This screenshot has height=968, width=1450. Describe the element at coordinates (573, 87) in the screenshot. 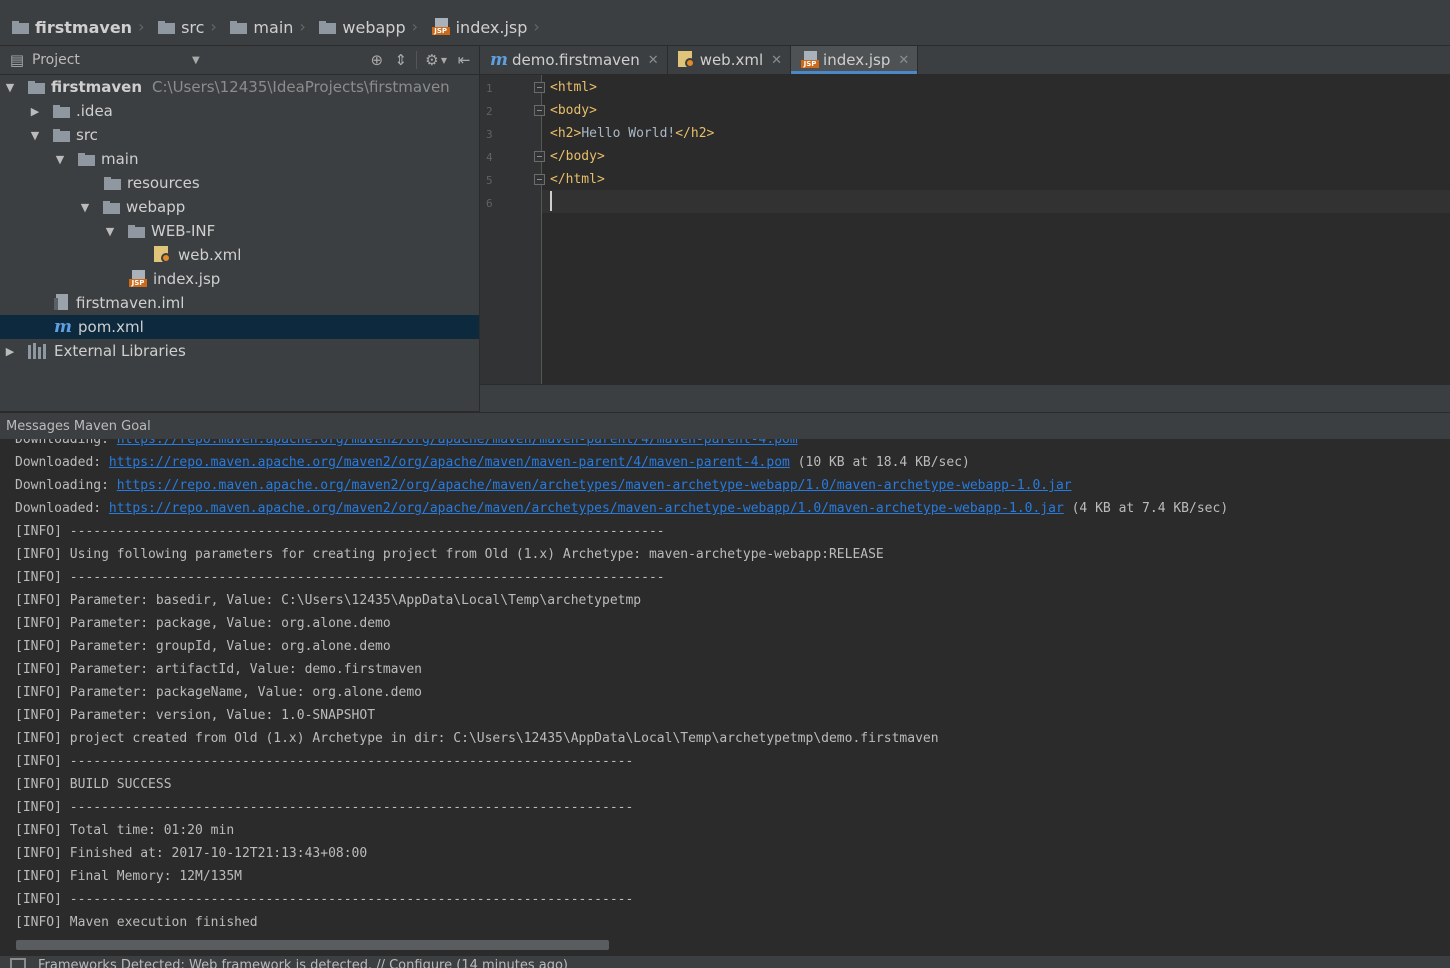

I see `code-line: <html>` at that location.